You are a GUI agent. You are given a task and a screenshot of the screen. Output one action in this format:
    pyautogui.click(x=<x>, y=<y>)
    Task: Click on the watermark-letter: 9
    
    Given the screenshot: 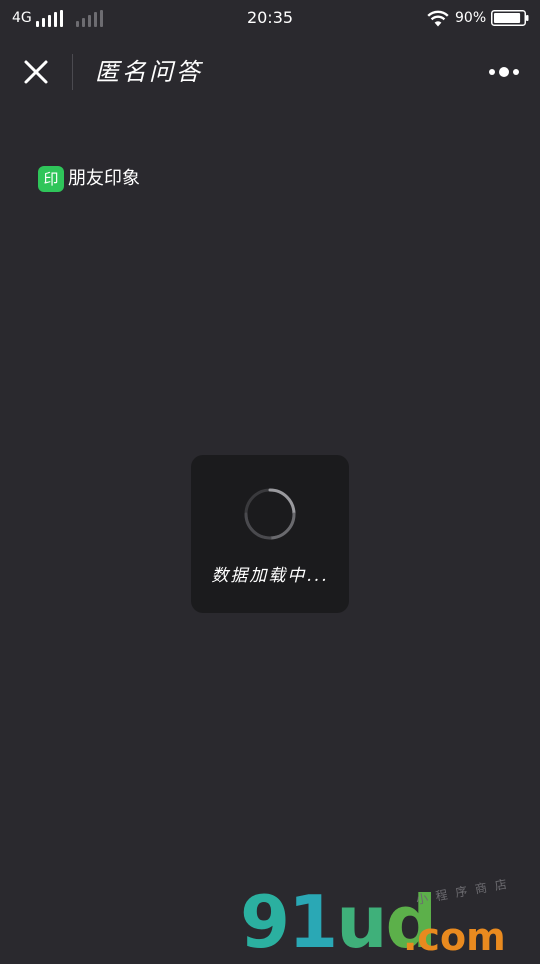 What is the action you would take?
    pyautogui.click(x=265, y=922)
    